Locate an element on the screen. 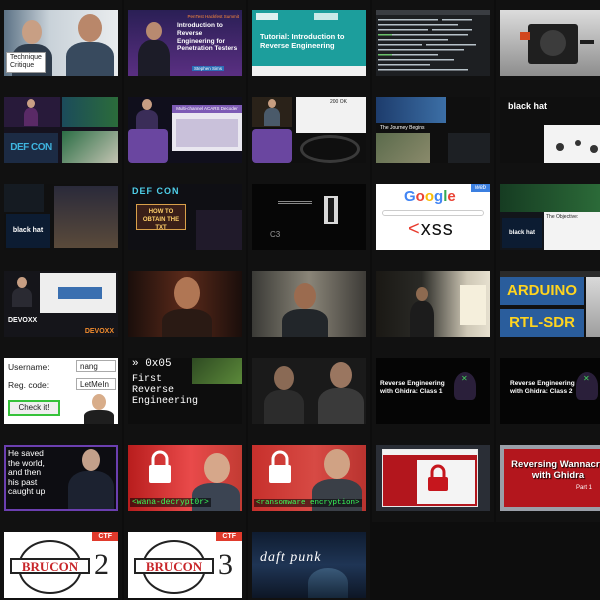 The height and width of the screenshot is (600, 600). caption: <wana-decrypt0r> is located at coordinates (170, 502).